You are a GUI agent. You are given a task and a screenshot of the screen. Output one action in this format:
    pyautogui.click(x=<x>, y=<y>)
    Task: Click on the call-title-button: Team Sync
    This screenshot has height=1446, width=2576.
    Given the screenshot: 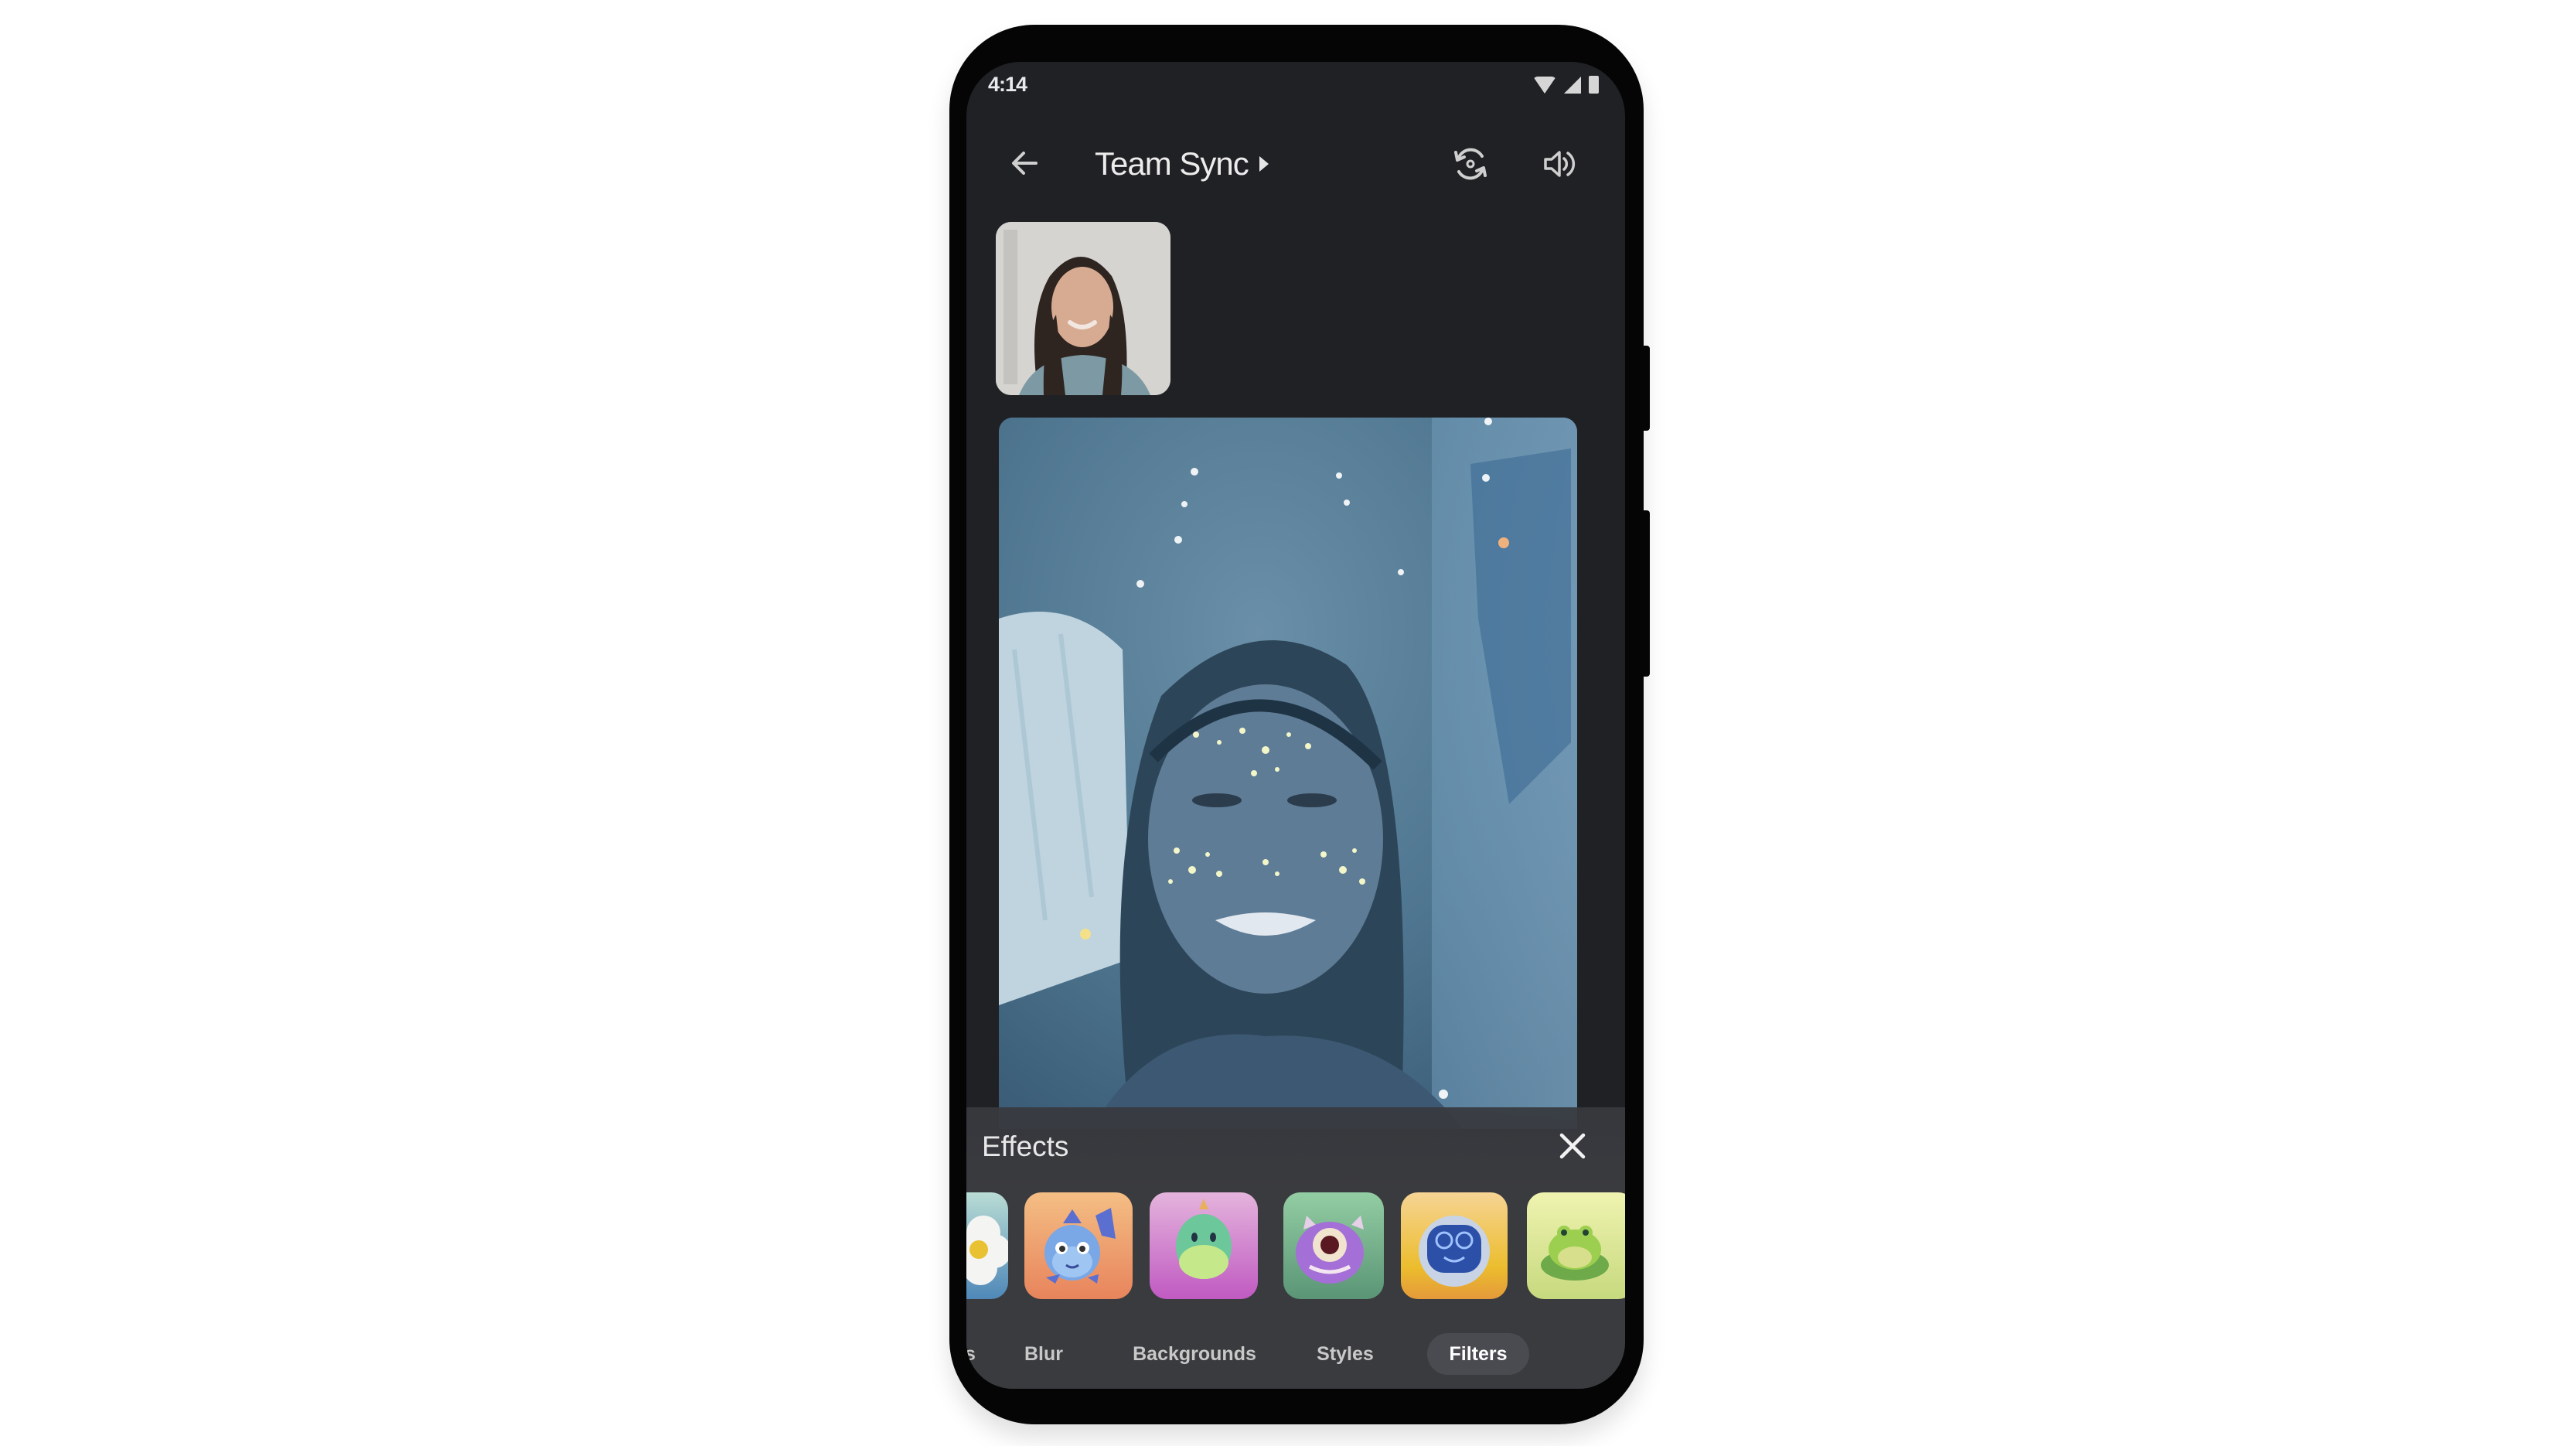 What is the action you would take?
    pyautogui.click(x=1182, y=164)
    